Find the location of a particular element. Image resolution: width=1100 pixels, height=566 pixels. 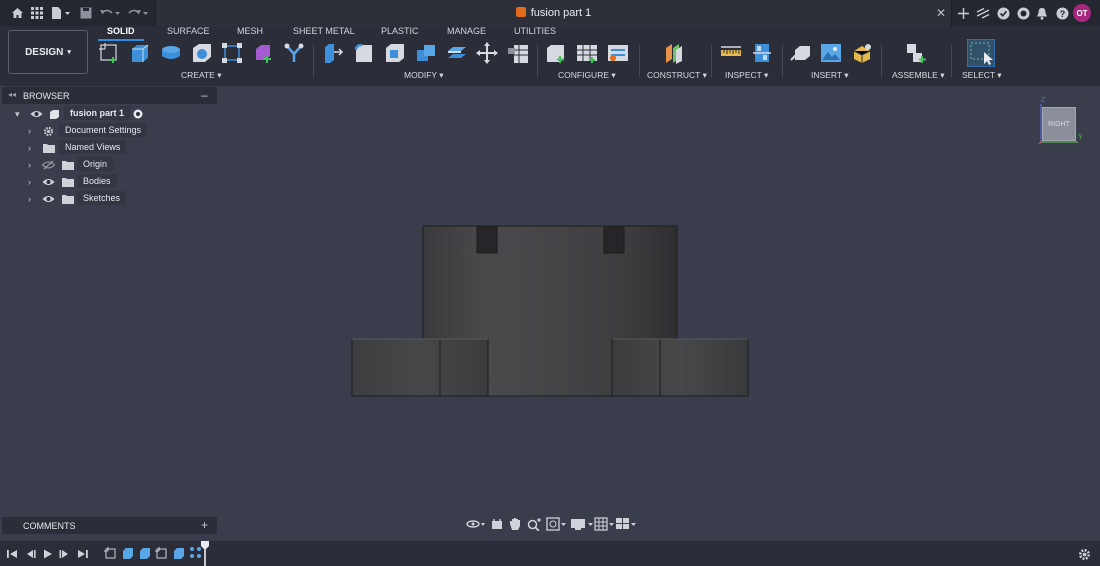

tab-plastic: PLASTIC is located at coordinates (400, 31).